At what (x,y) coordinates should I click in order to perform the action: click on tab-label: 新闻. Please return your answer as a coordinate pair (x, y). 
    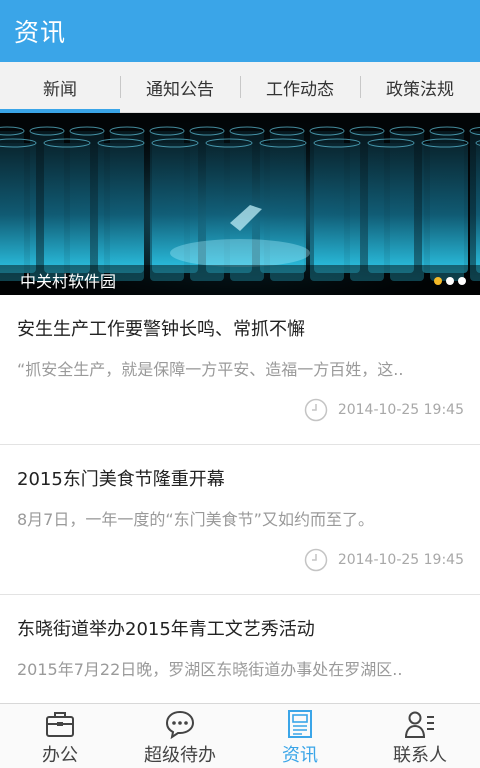
    Looking at the image, I should click on (60, 89).